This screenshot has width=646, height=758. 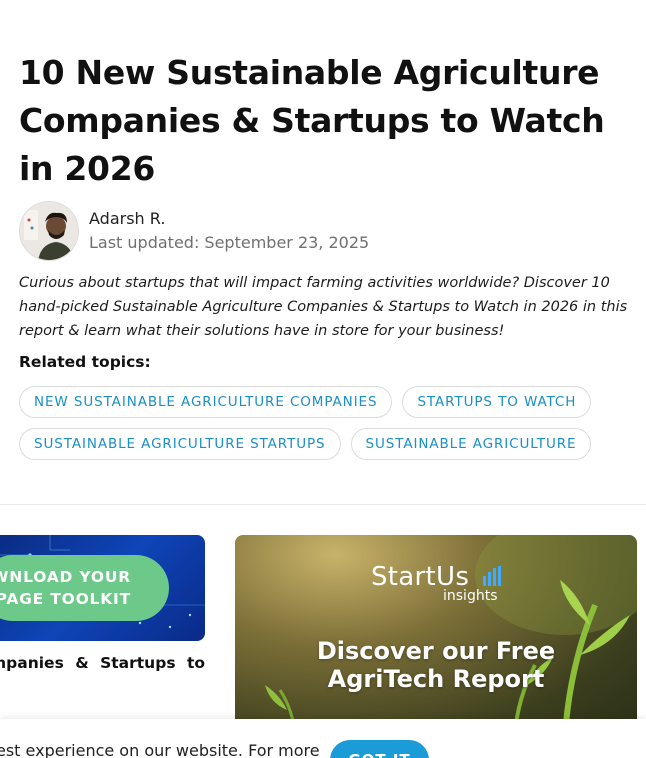 I want to click on toolkit-caption: mpanies & Startups to, so click(x=102, y=663).